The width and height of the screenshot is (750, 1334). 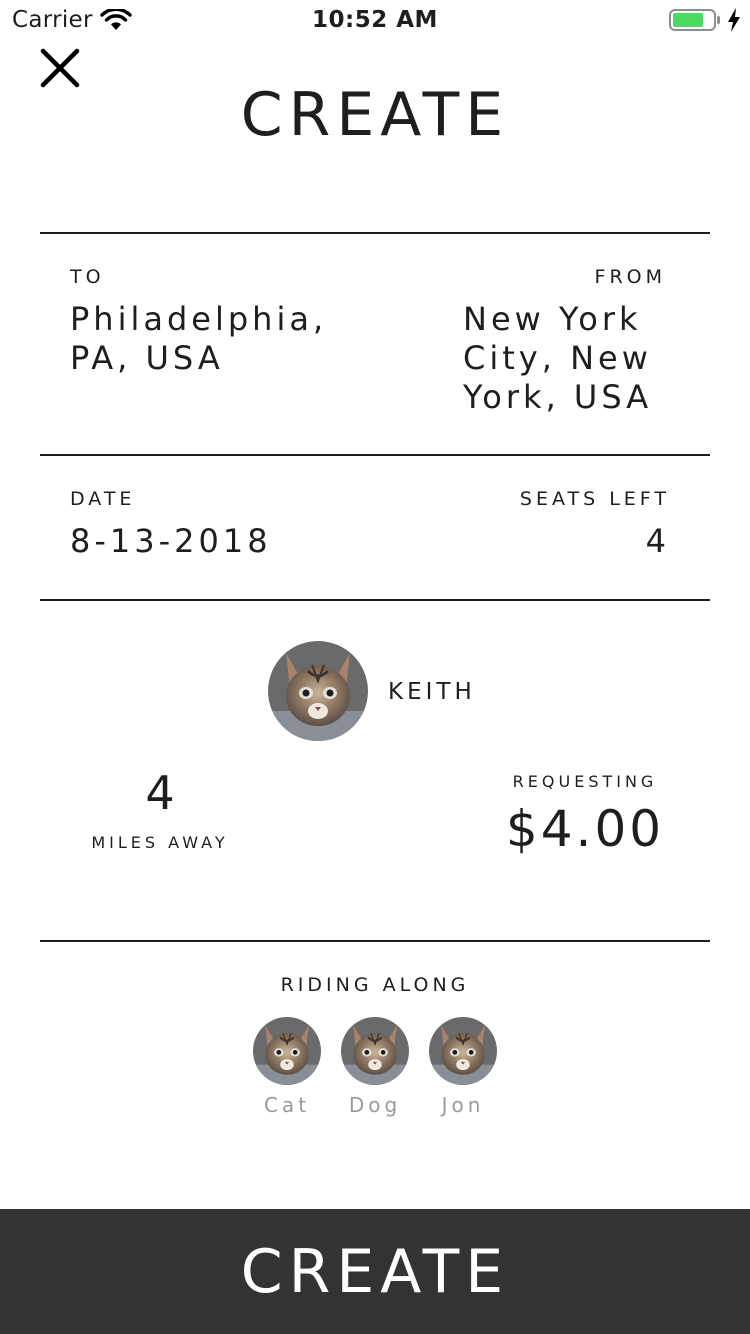 What do you see at coordinates (695, 20) in the screenshot?
I see `battery-icon` at bounding box center [695, 20].